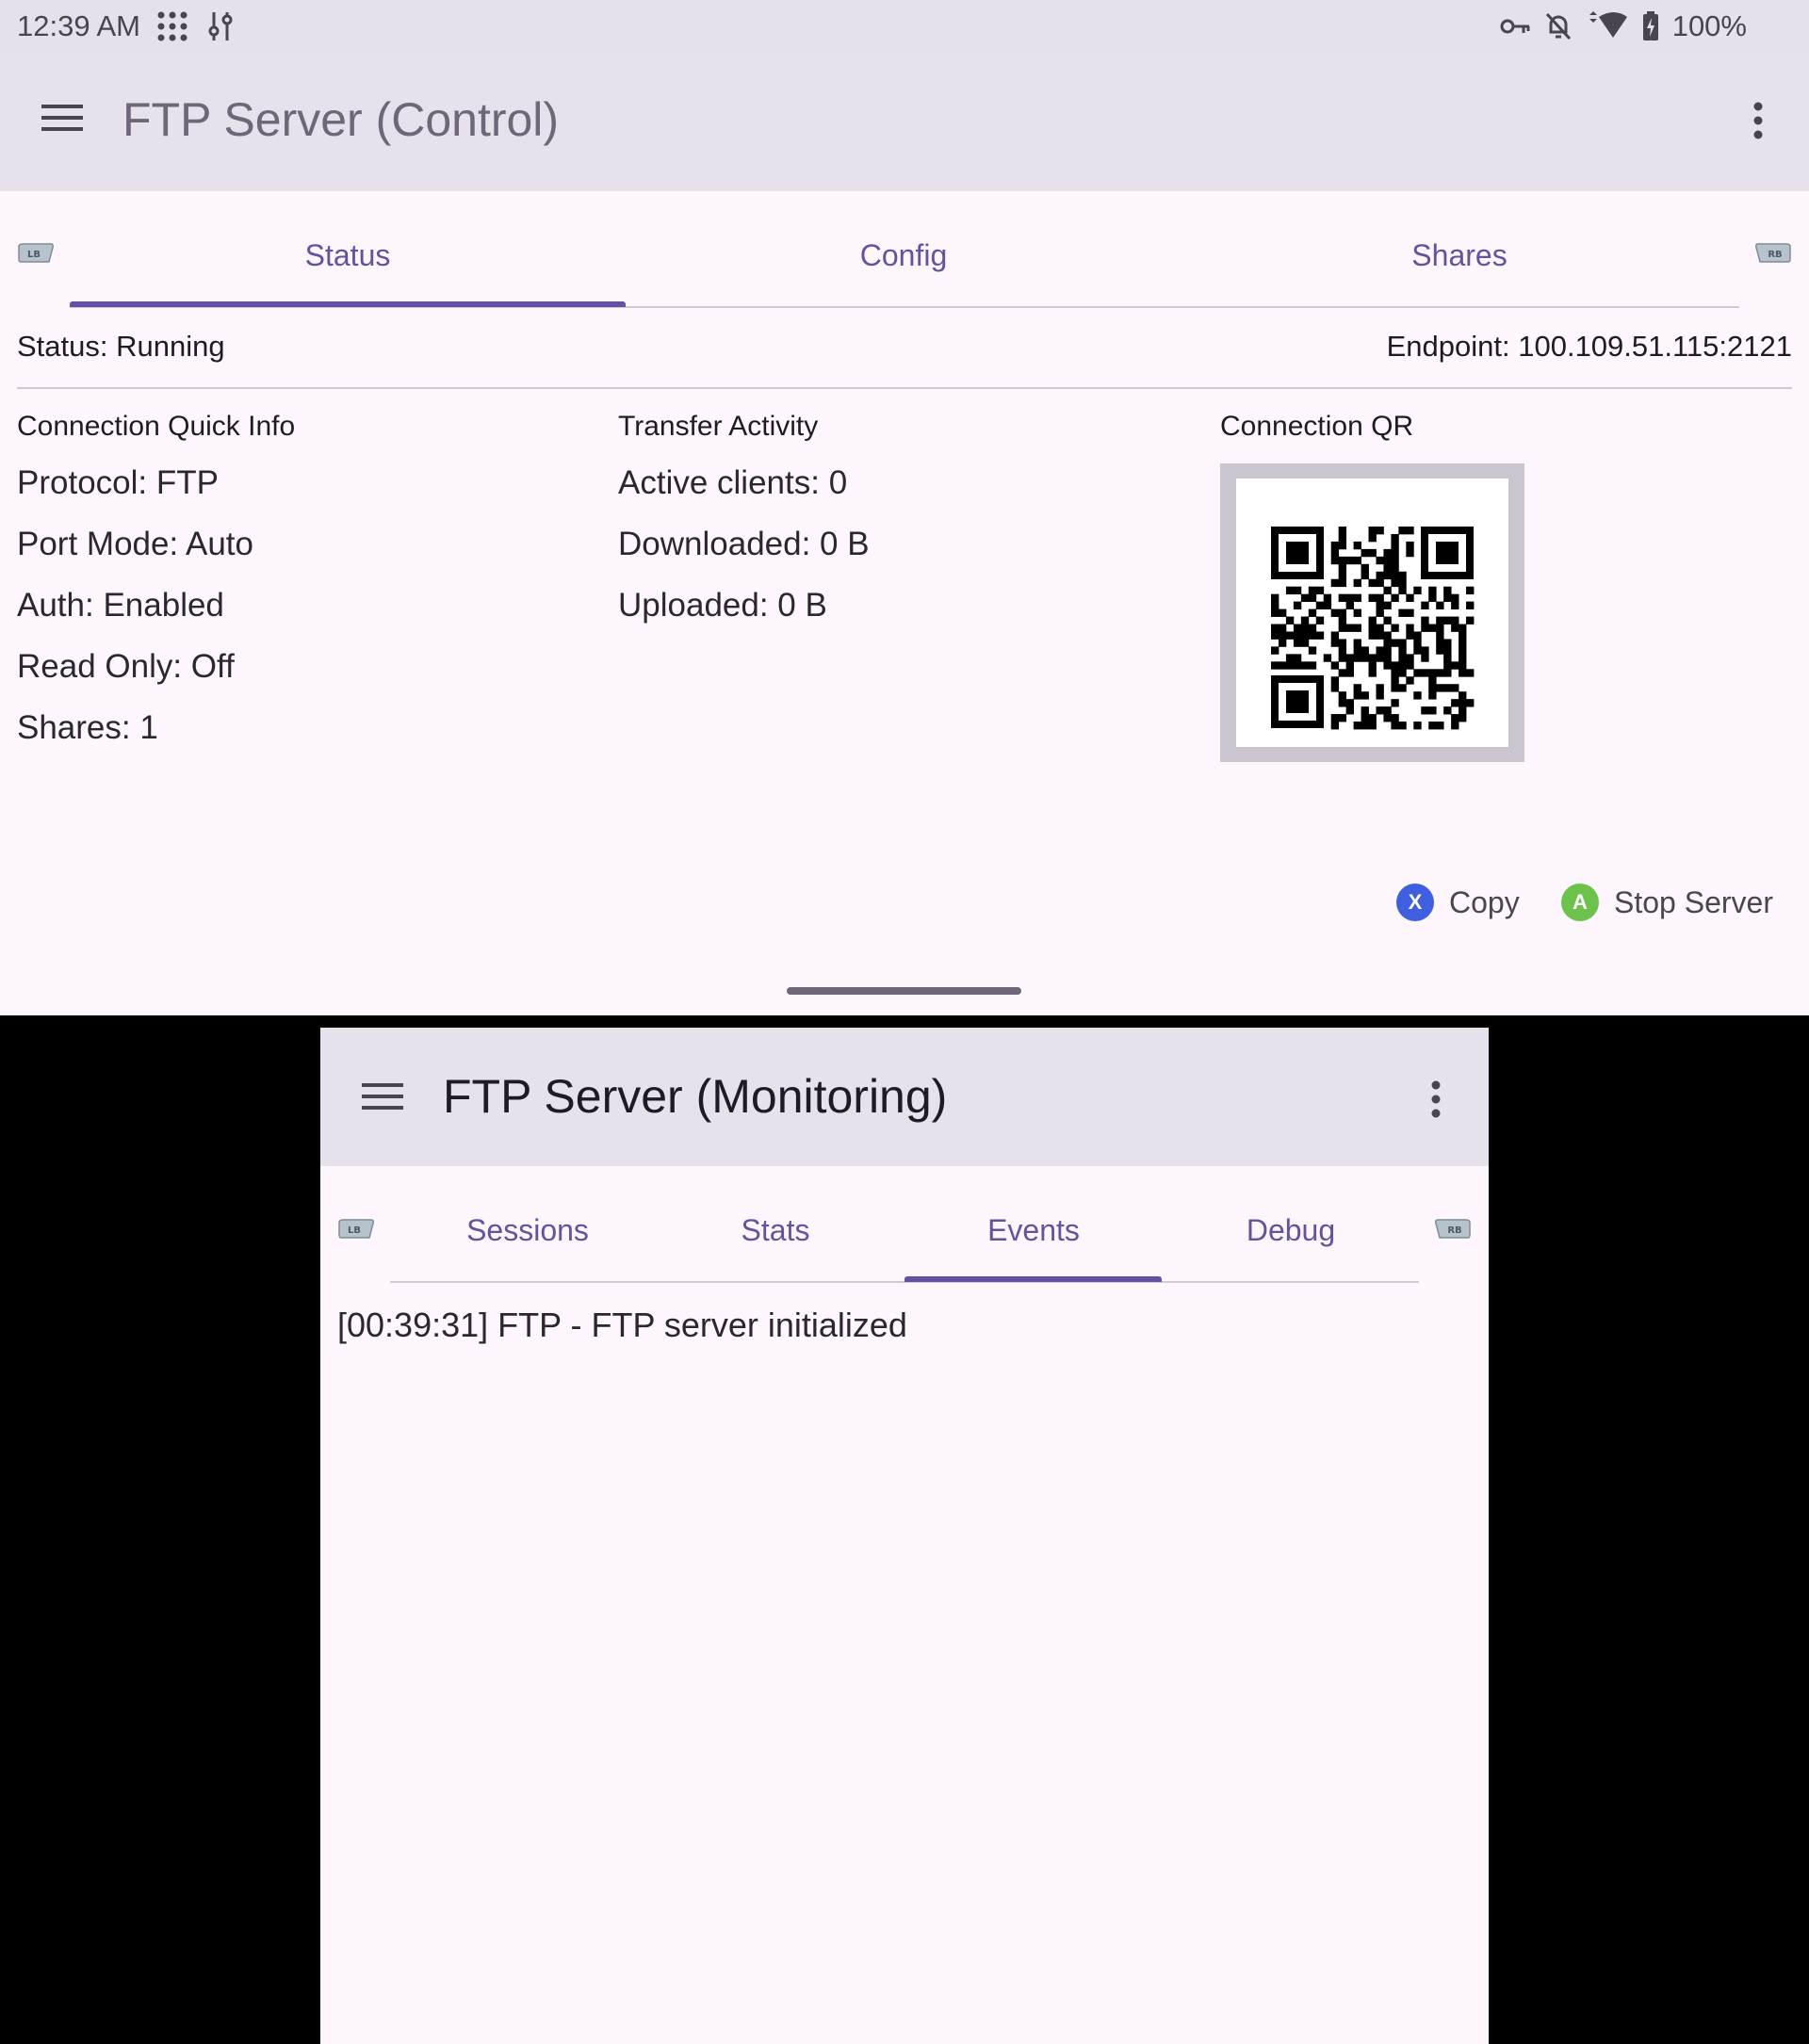 This screenshot has width=1809, height=2044. I want to click on tab-events: Events, so click(1033, 1230).